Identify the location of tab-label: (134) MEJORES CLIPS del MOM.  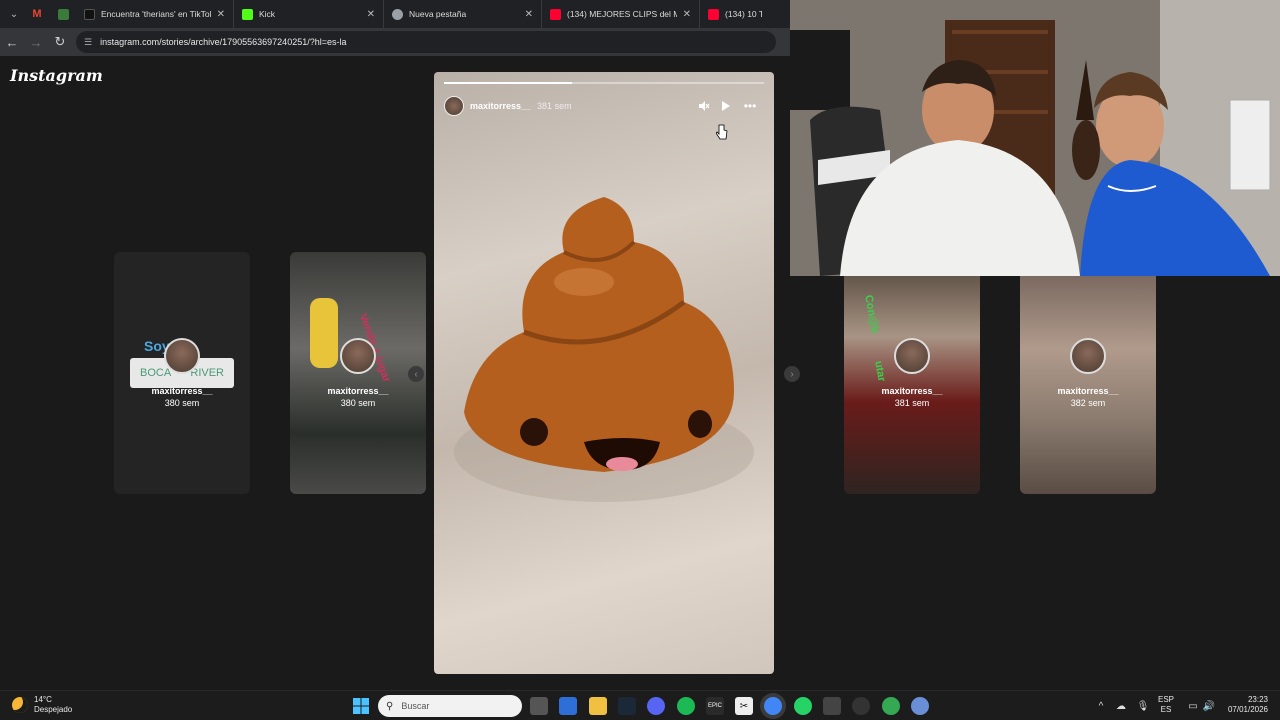
(622, 14).